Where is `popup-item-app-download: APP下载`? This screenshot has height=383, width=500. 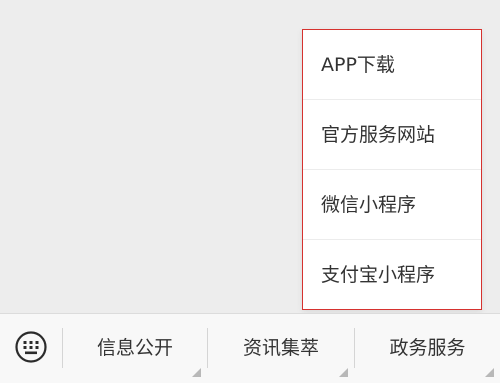 popup-item-app-download: APP下载 is located at coordinates (392, 65).